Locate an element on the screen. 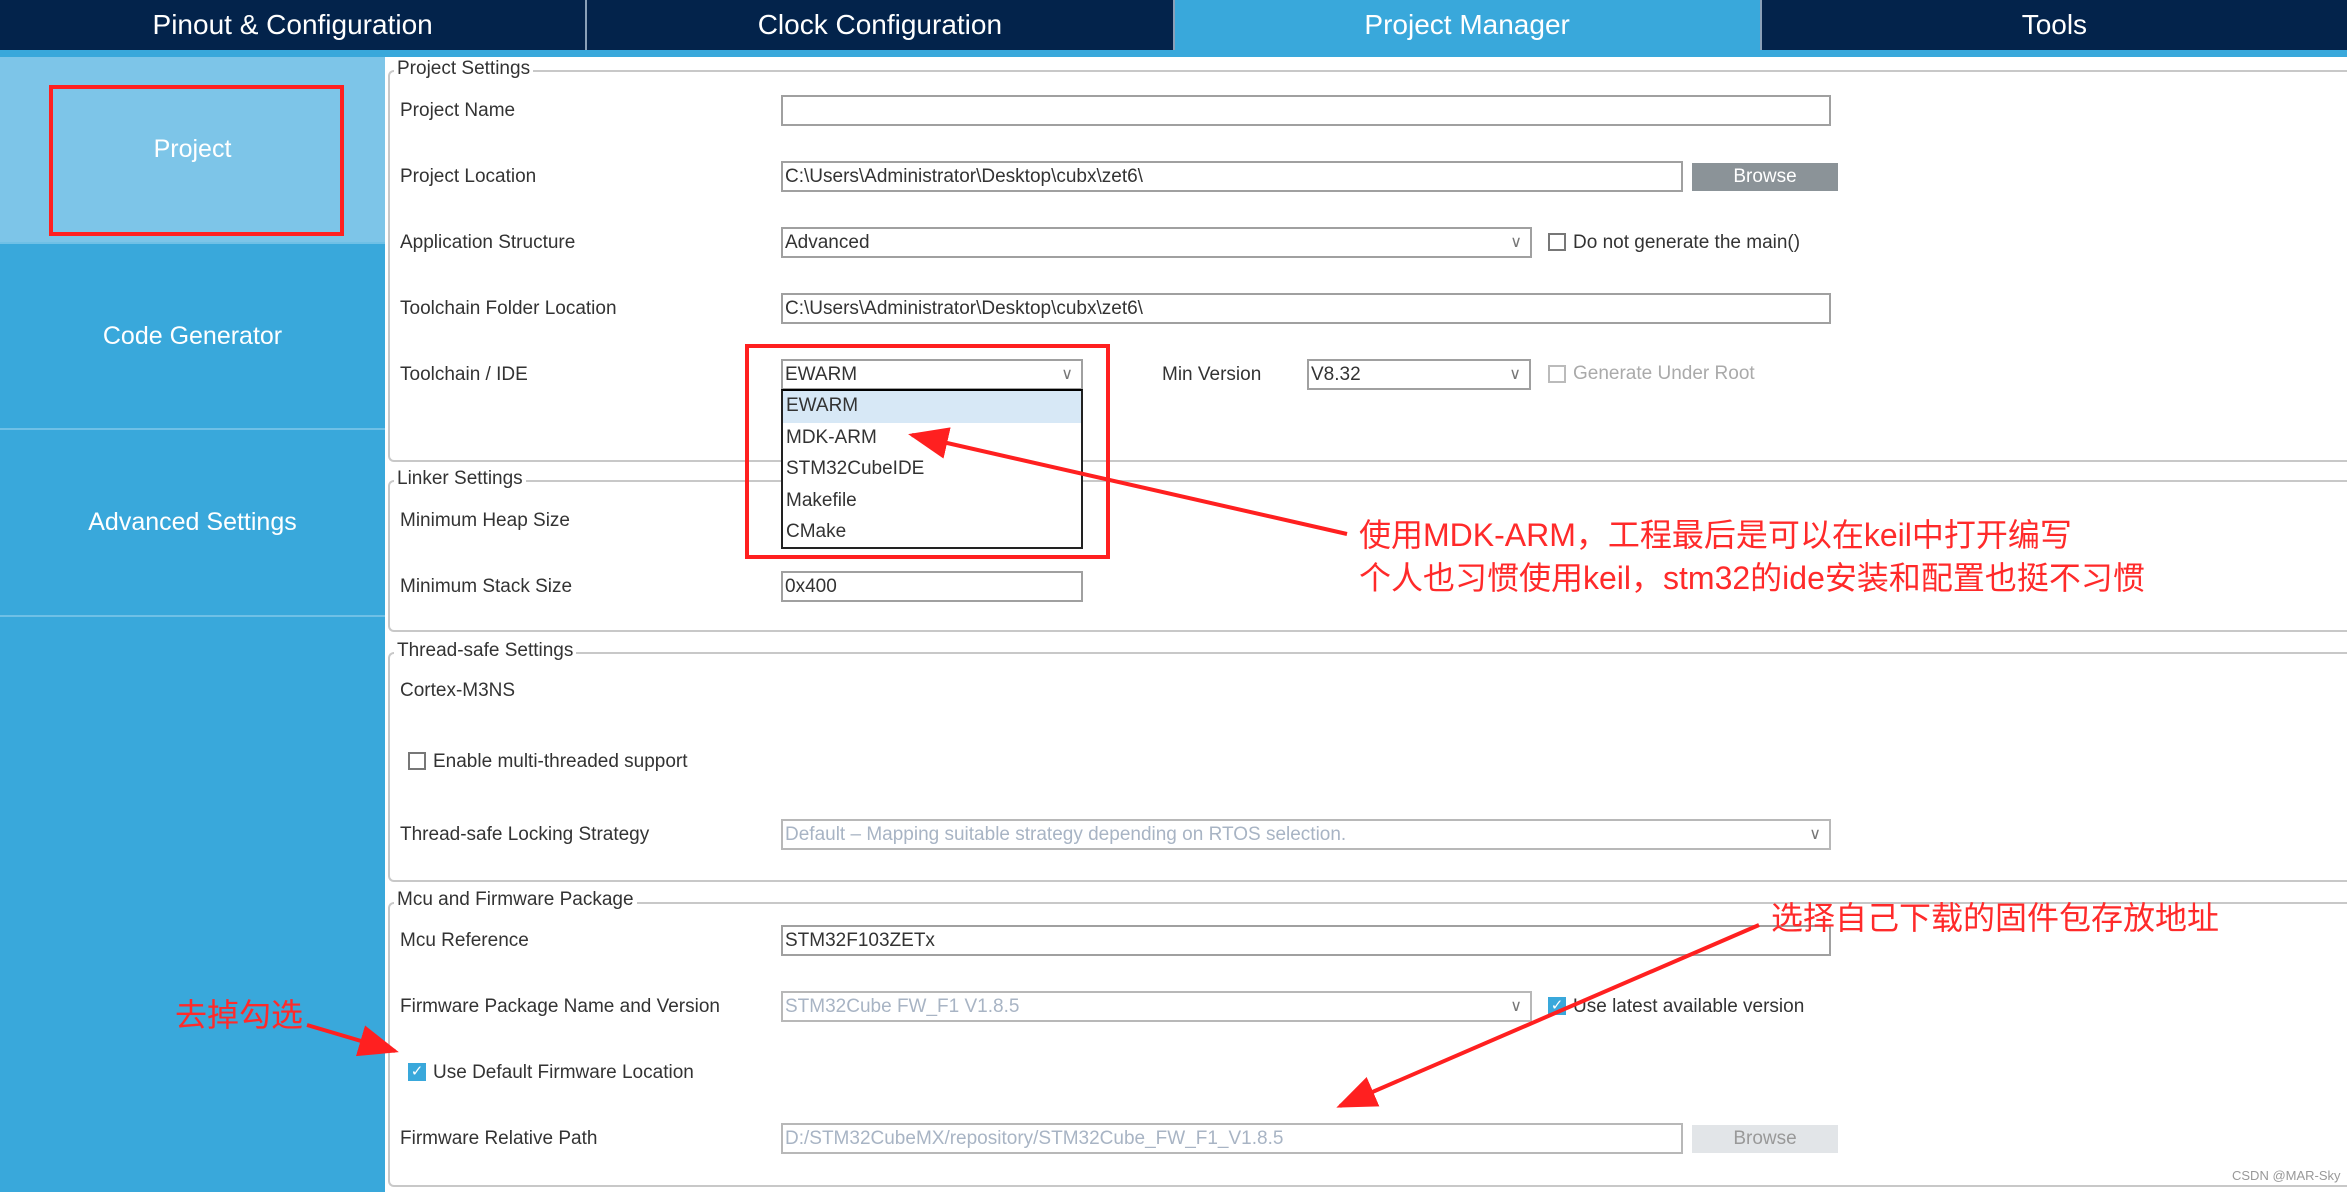 The height and width of the screenshot is (1192, 2347). annotation-mdk-line1: 使用MDK-ARM，工程最后是可以在keil中打开编写 is located at coordinates (1715, 535).